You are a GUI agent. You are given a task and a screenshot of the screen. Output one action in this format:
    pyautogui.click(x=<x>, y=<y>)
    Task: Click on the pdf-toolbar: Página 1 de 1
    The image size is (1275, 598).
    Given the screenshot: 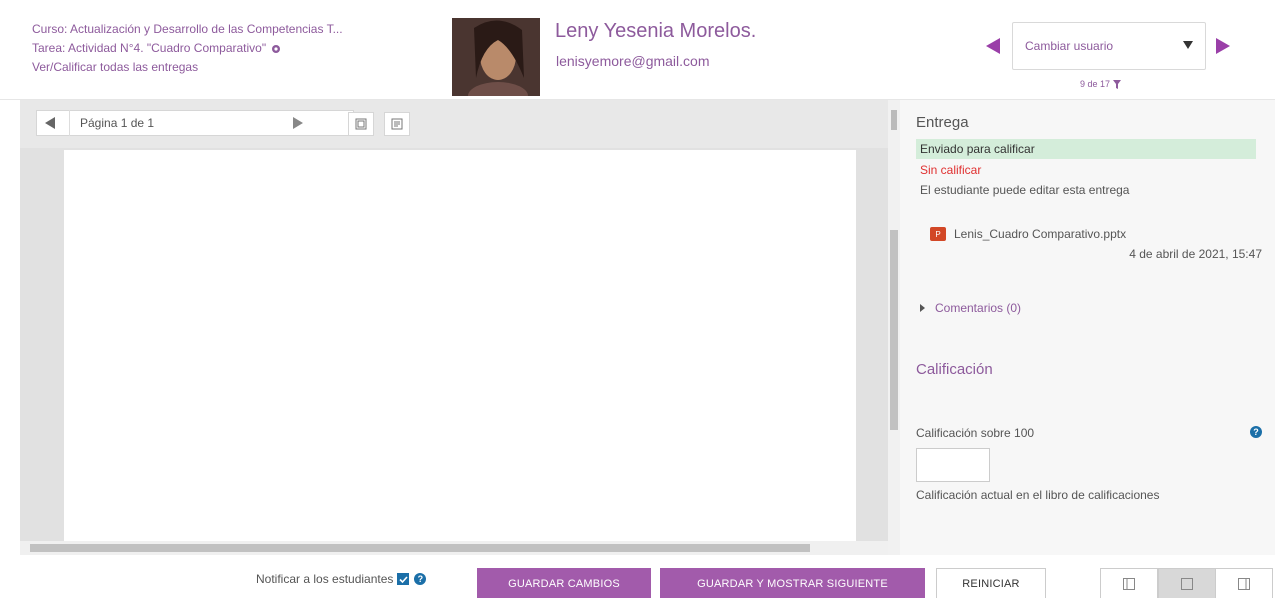 What is the action you would take?
    pyautogui.click(x=454, y=124)
    